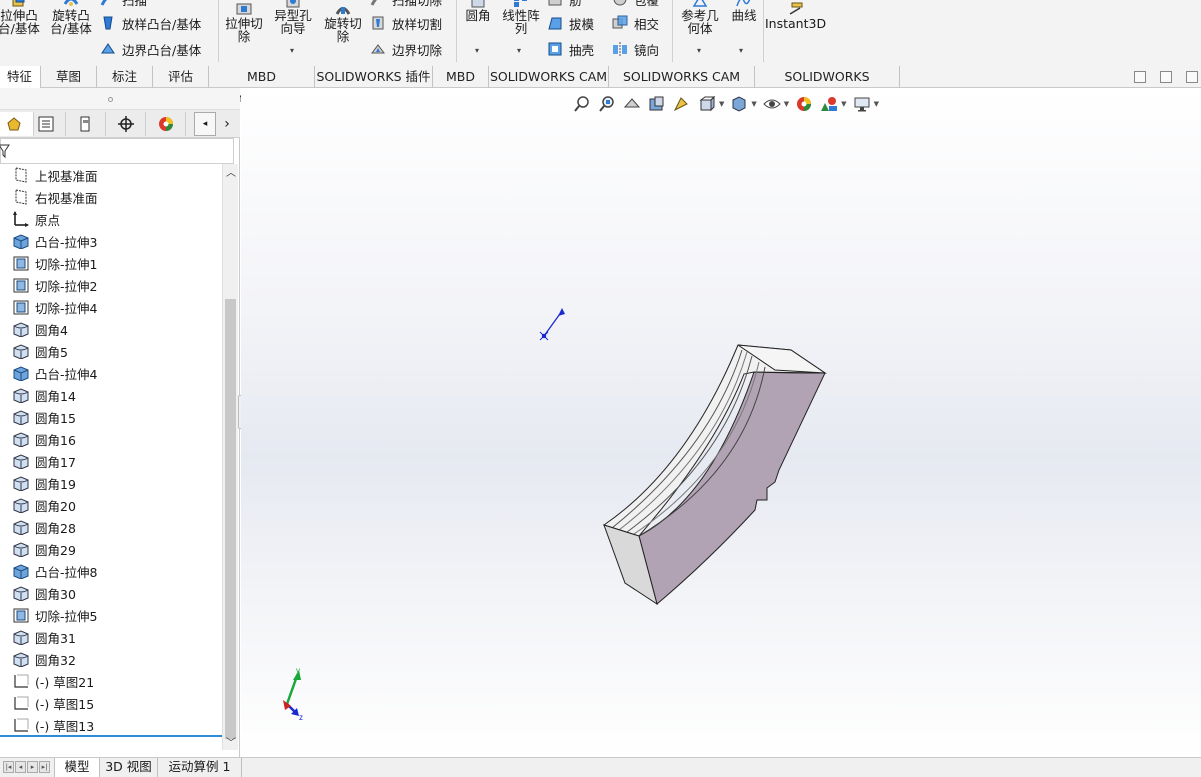 The width and height of the screenshot is (1201, 777). What do you see at coordinates (477, 50) in the screenshot?
I see `fillet-dropdown-caret: ▾` at bounding box center [477, 50].